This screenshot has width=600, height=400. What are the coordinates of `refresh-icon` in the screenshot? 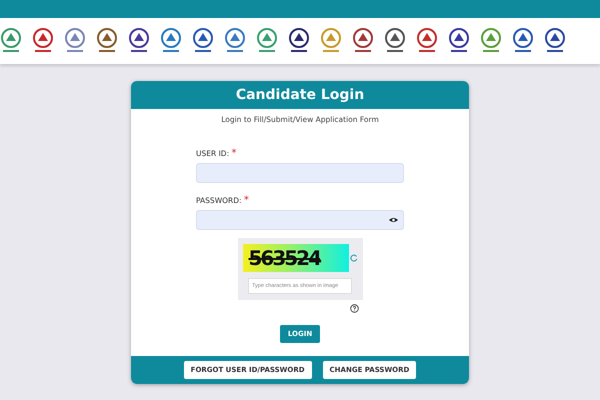 It's located at (354, 258).